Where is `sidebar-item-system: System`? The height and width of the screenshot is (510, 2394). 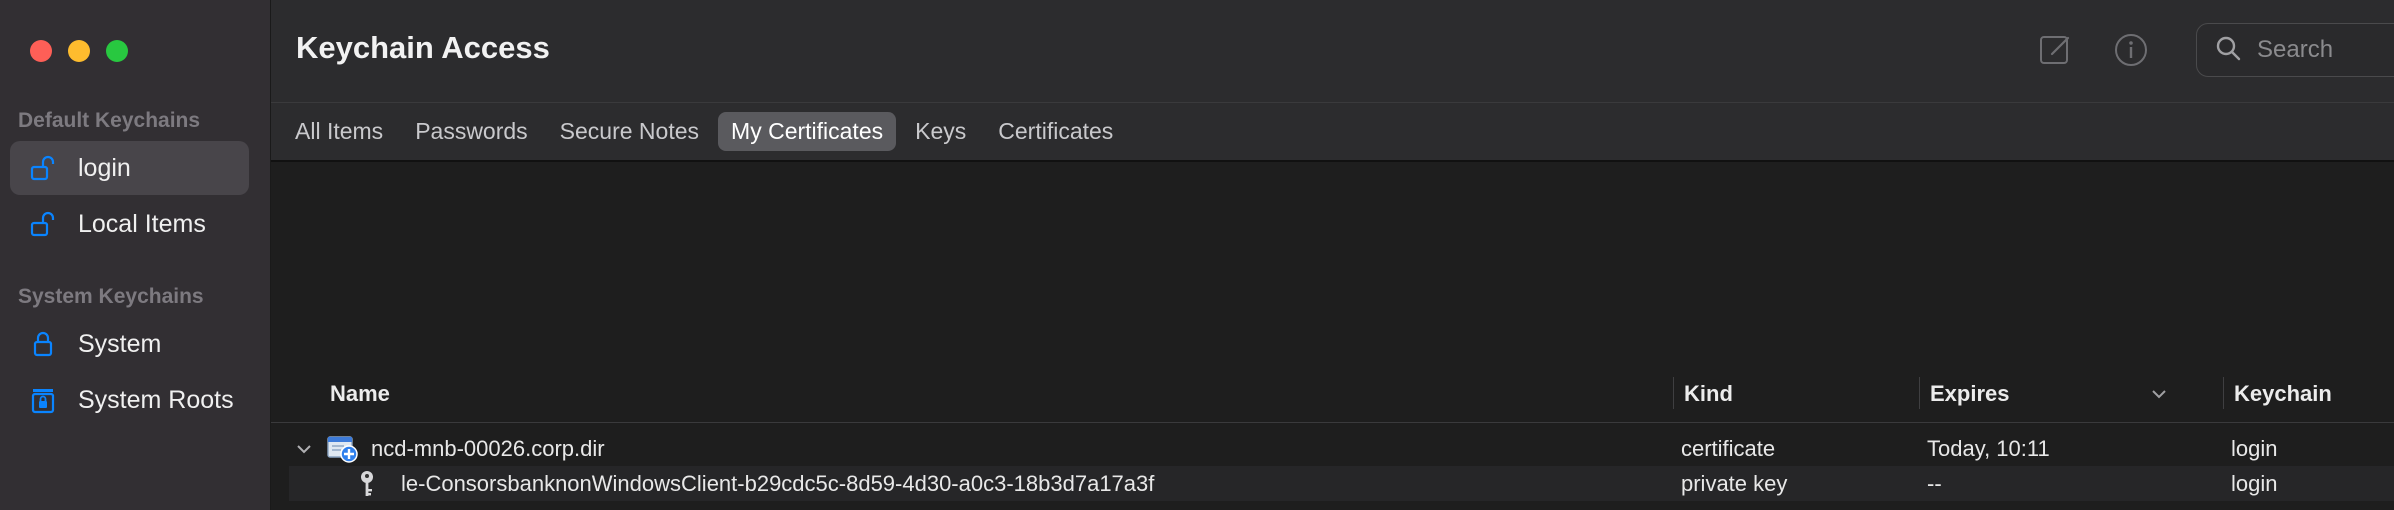
sidebar-item-system: System is located at coordinates (129, 344).